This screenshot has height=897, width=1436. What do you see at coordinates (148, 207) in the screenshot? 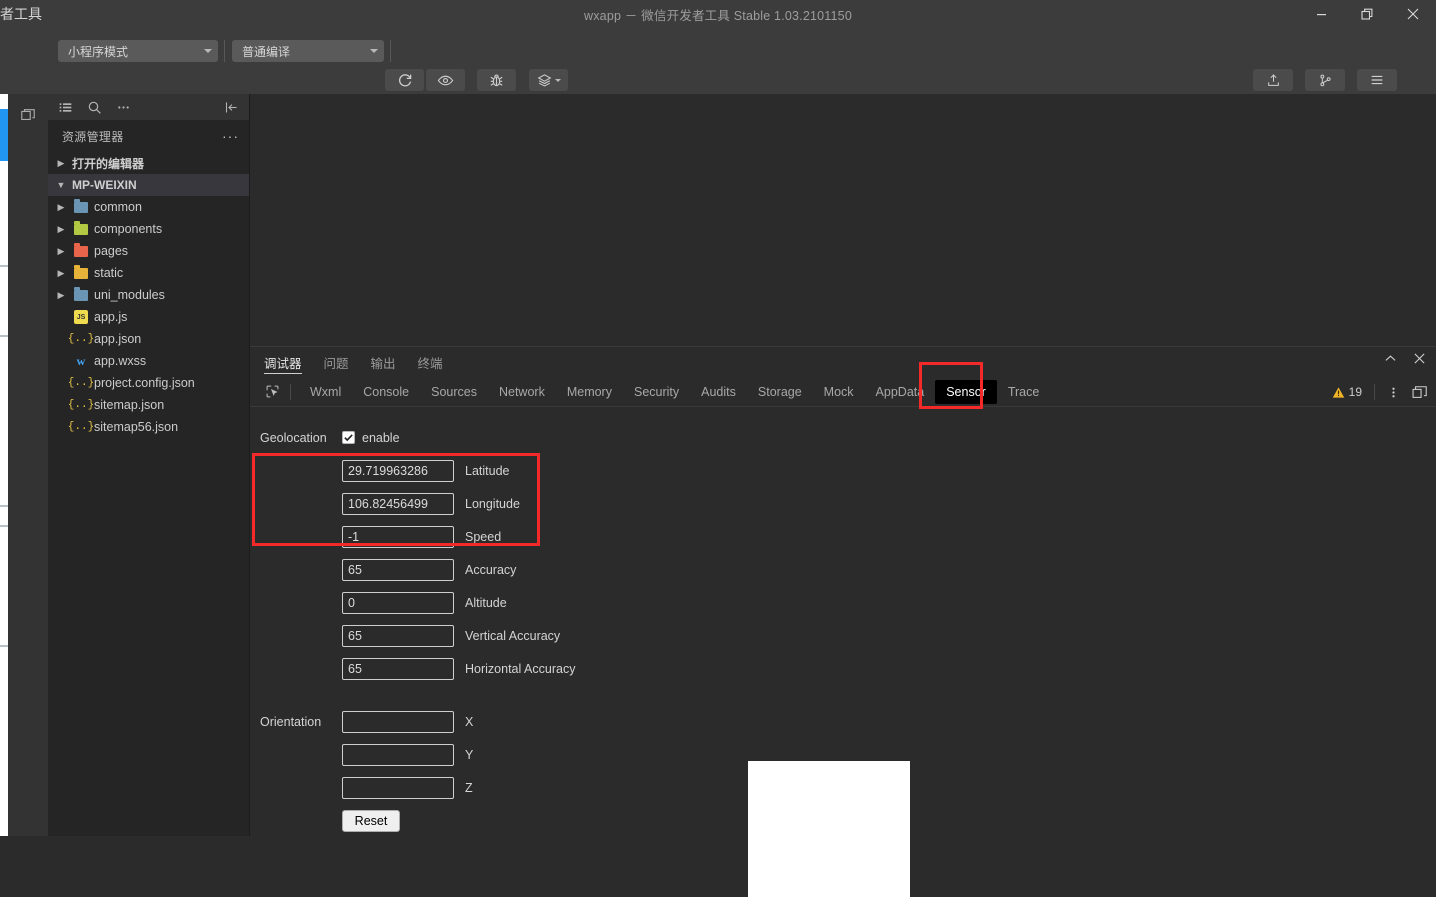
I see `file-tree-item: ▶ common` at bounding box center [148, 207].